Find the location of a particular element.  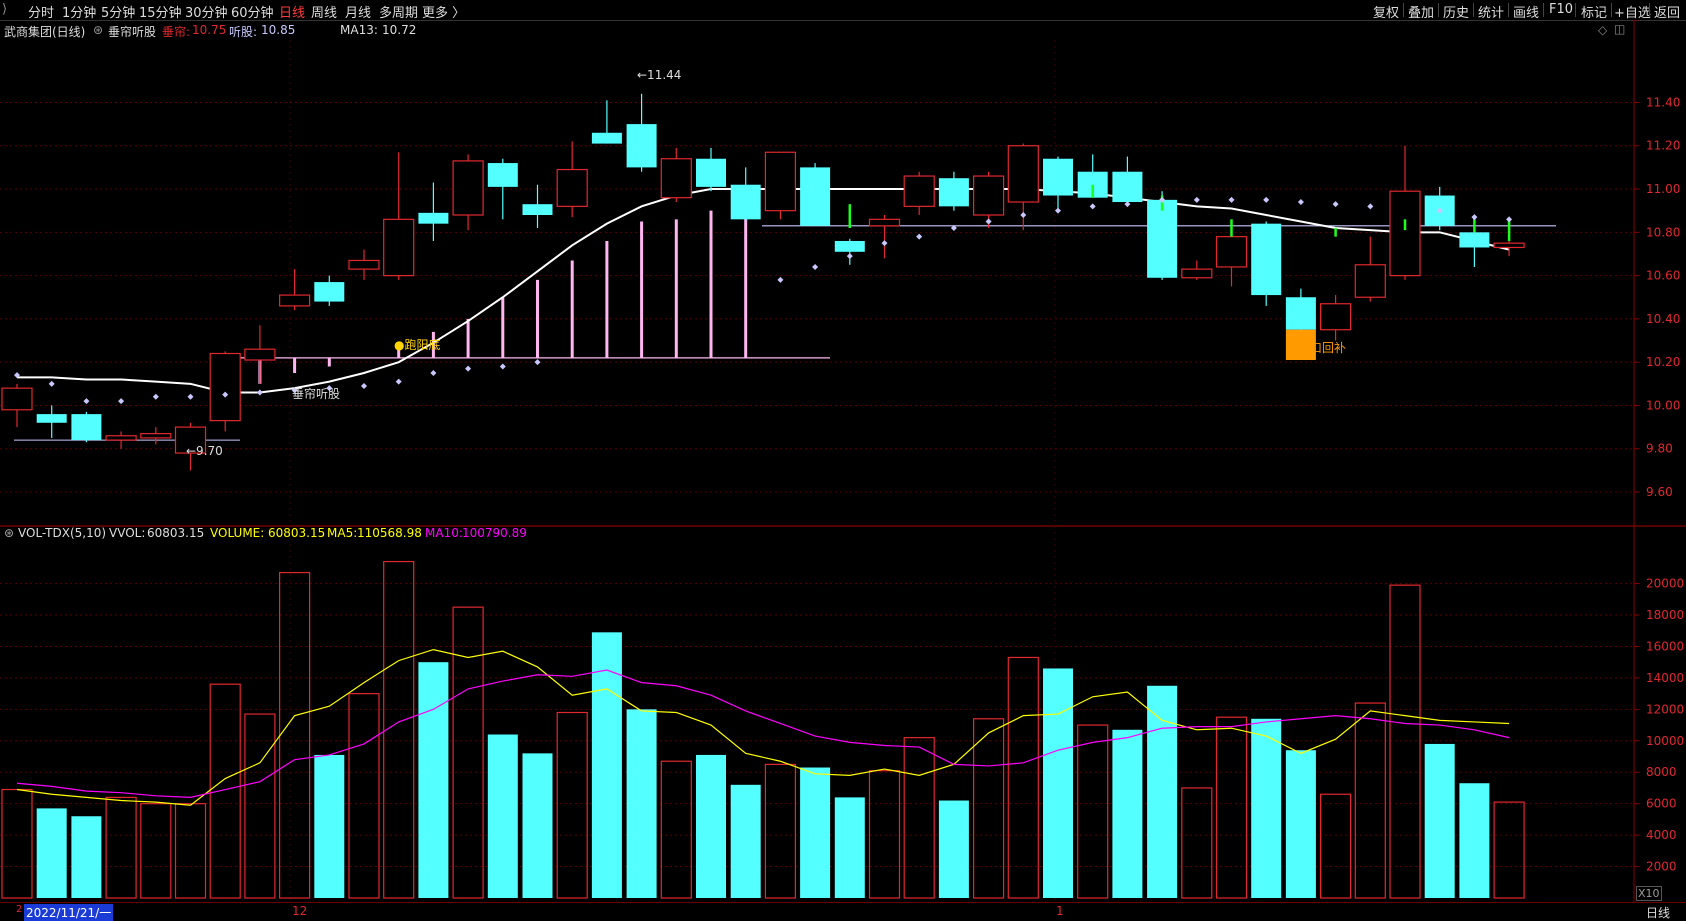

indicator-value-1: 10.75 is located at coordinates (209, 30).